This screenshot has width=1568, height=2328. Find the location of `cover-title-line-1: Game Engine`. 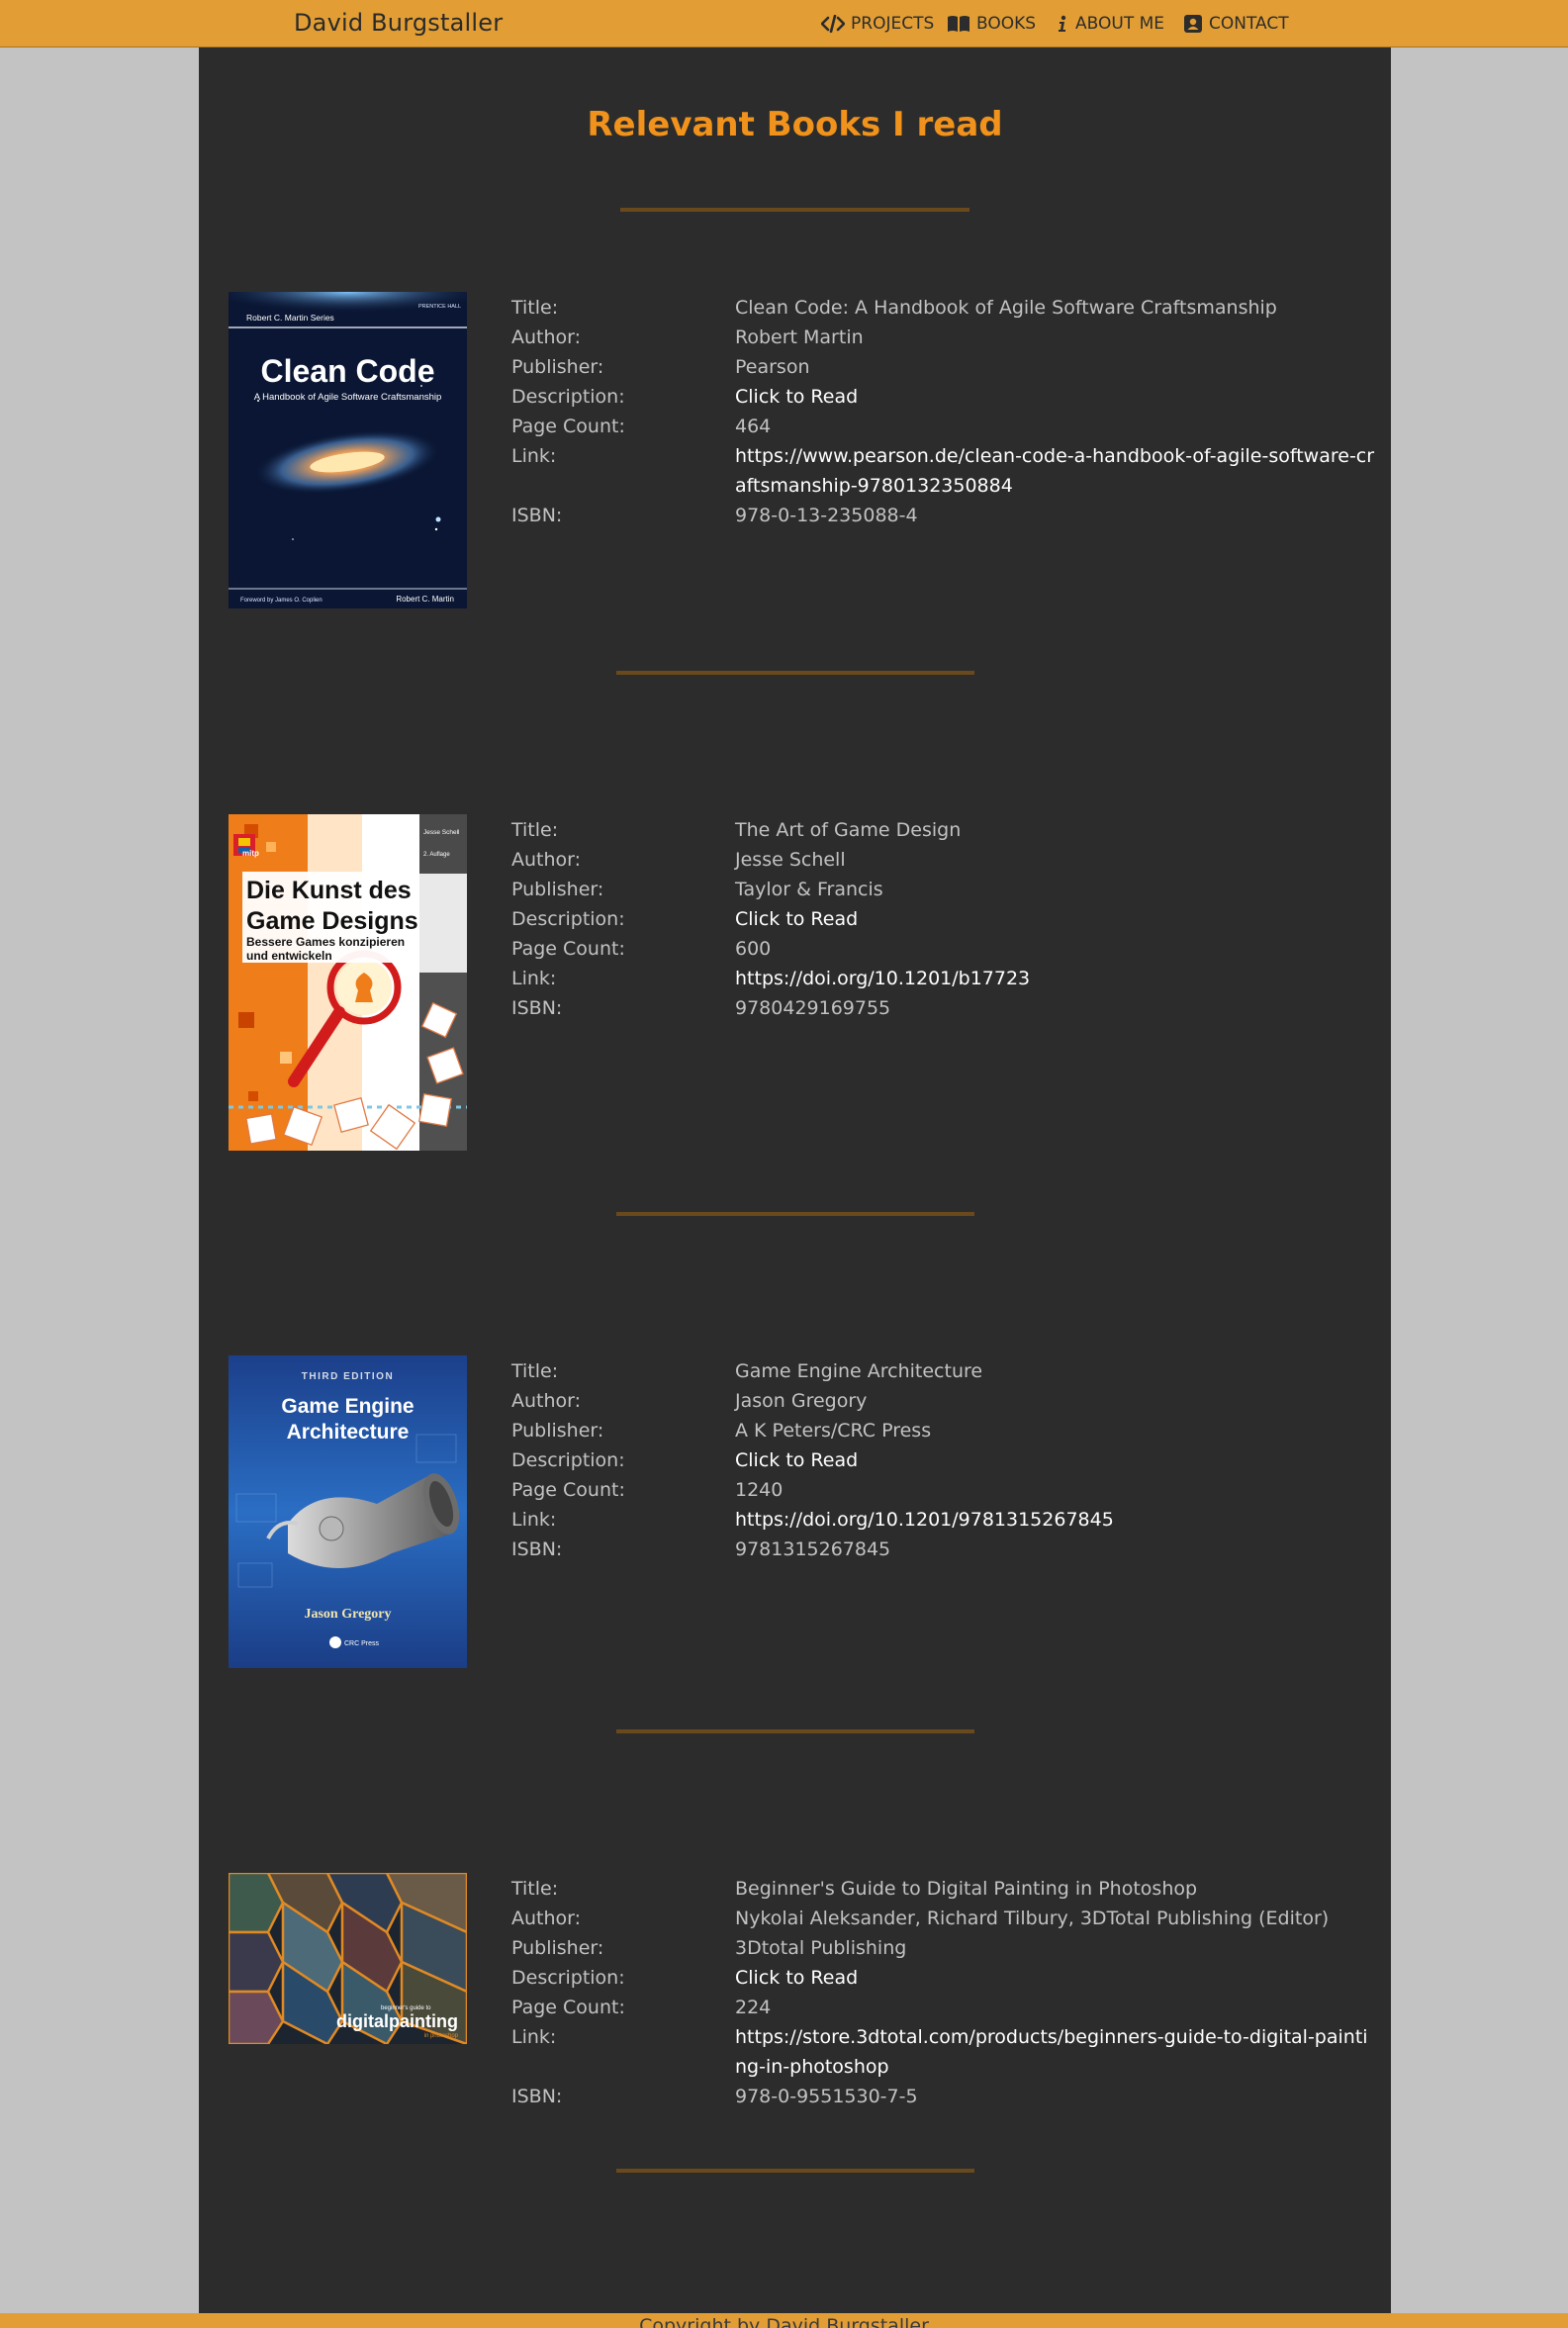

cover-title-line-1: Game Engine is located at coordinates (347, 1406).